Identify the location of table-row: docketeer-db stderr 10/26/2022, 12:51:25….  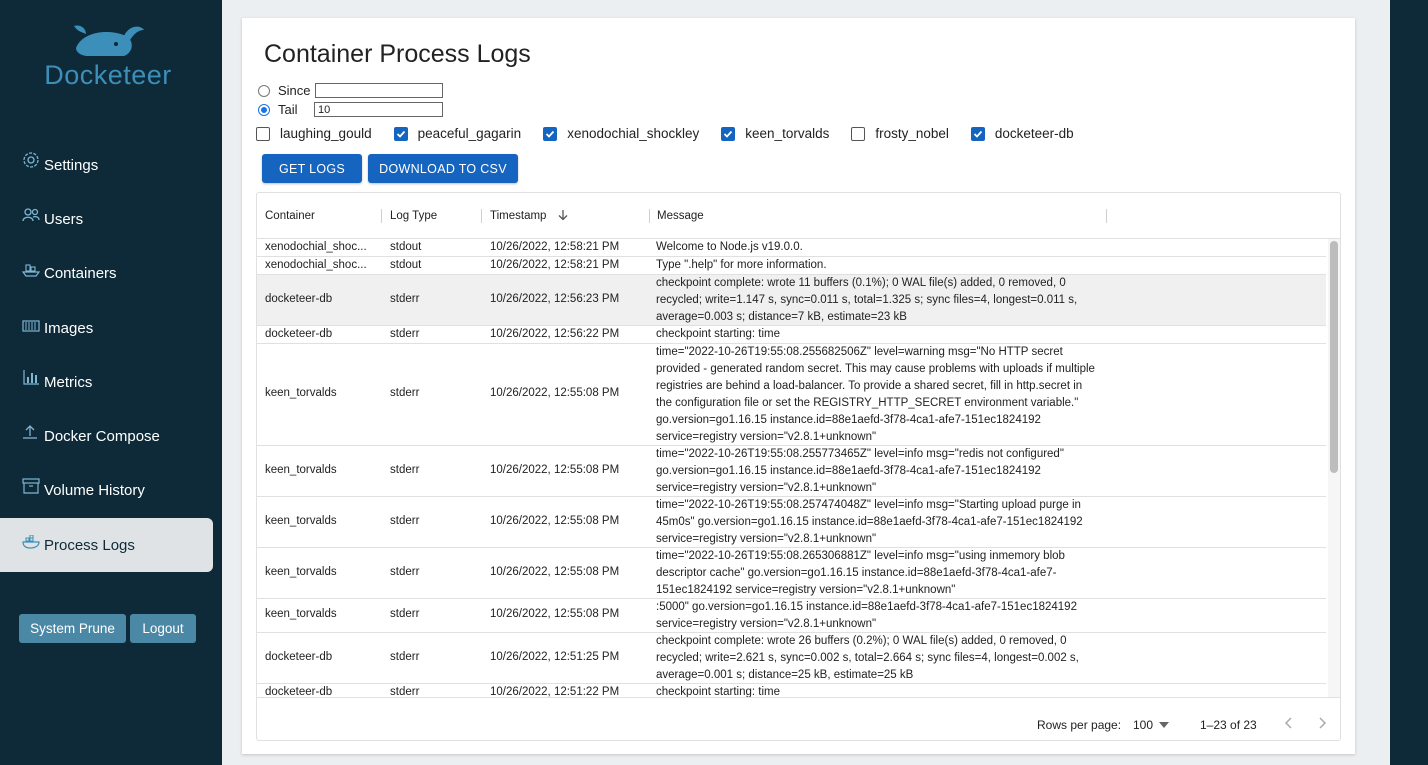
(791, 658).